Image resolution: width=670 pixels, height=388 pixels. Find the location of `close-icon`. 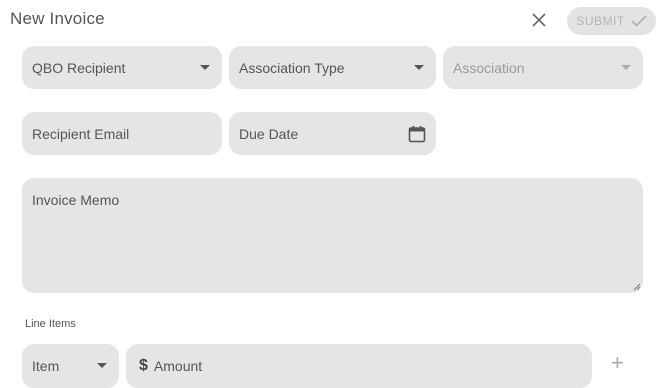

close-icon is located at coordinates (539, 20).